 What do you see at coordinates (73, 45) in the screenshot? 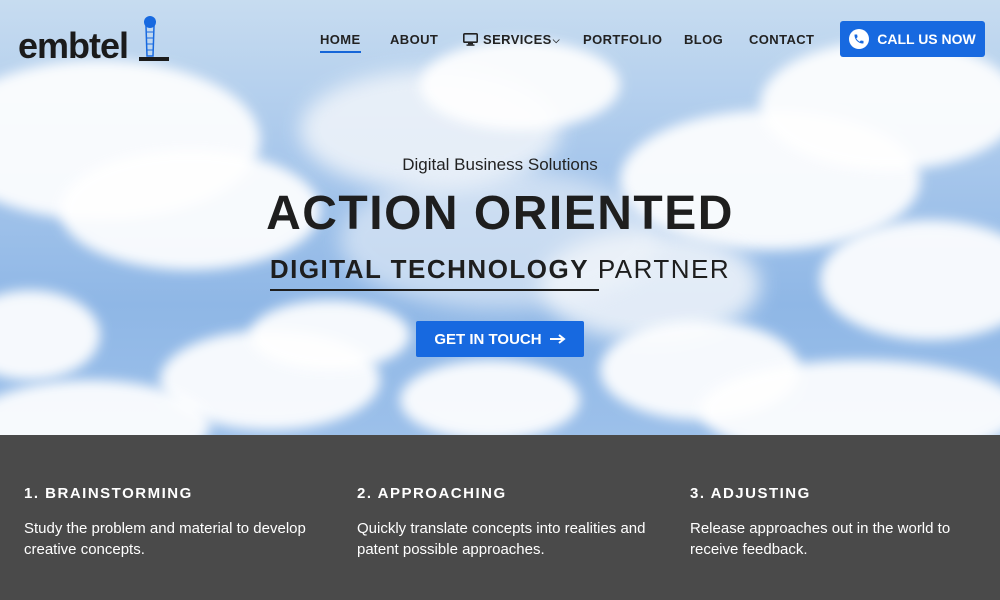
I see `logo-text: embtel` at bounding box center [73, 45].